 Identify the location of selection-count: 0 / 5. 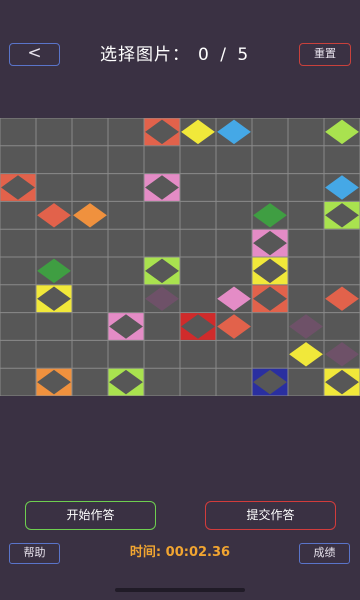
(225, 55).